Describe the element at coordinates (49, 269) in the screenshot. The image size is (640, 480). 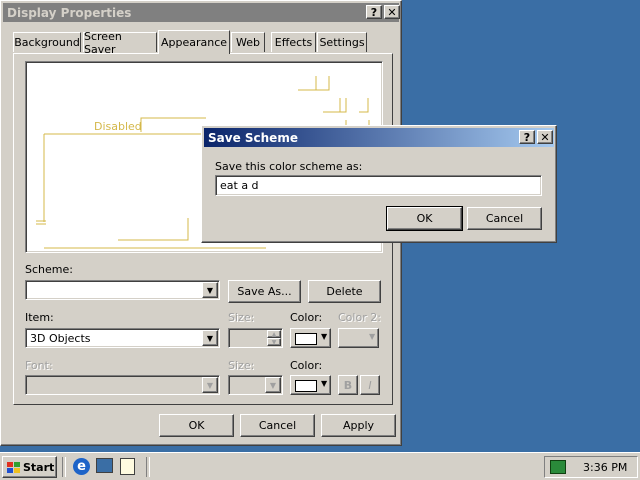
I see `scheme-label: Scheme:` at that location.